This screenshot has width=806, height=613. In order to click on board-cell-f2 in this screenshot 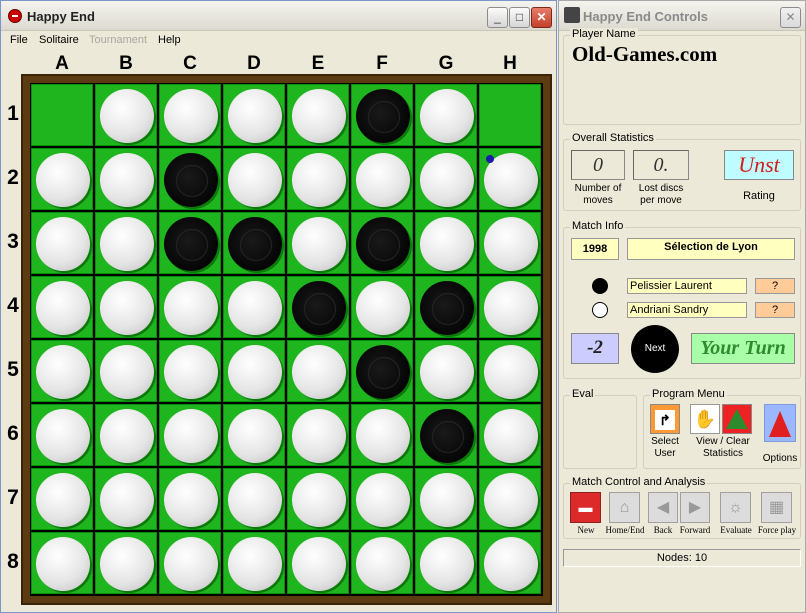, I will do `click(382, 179)`.